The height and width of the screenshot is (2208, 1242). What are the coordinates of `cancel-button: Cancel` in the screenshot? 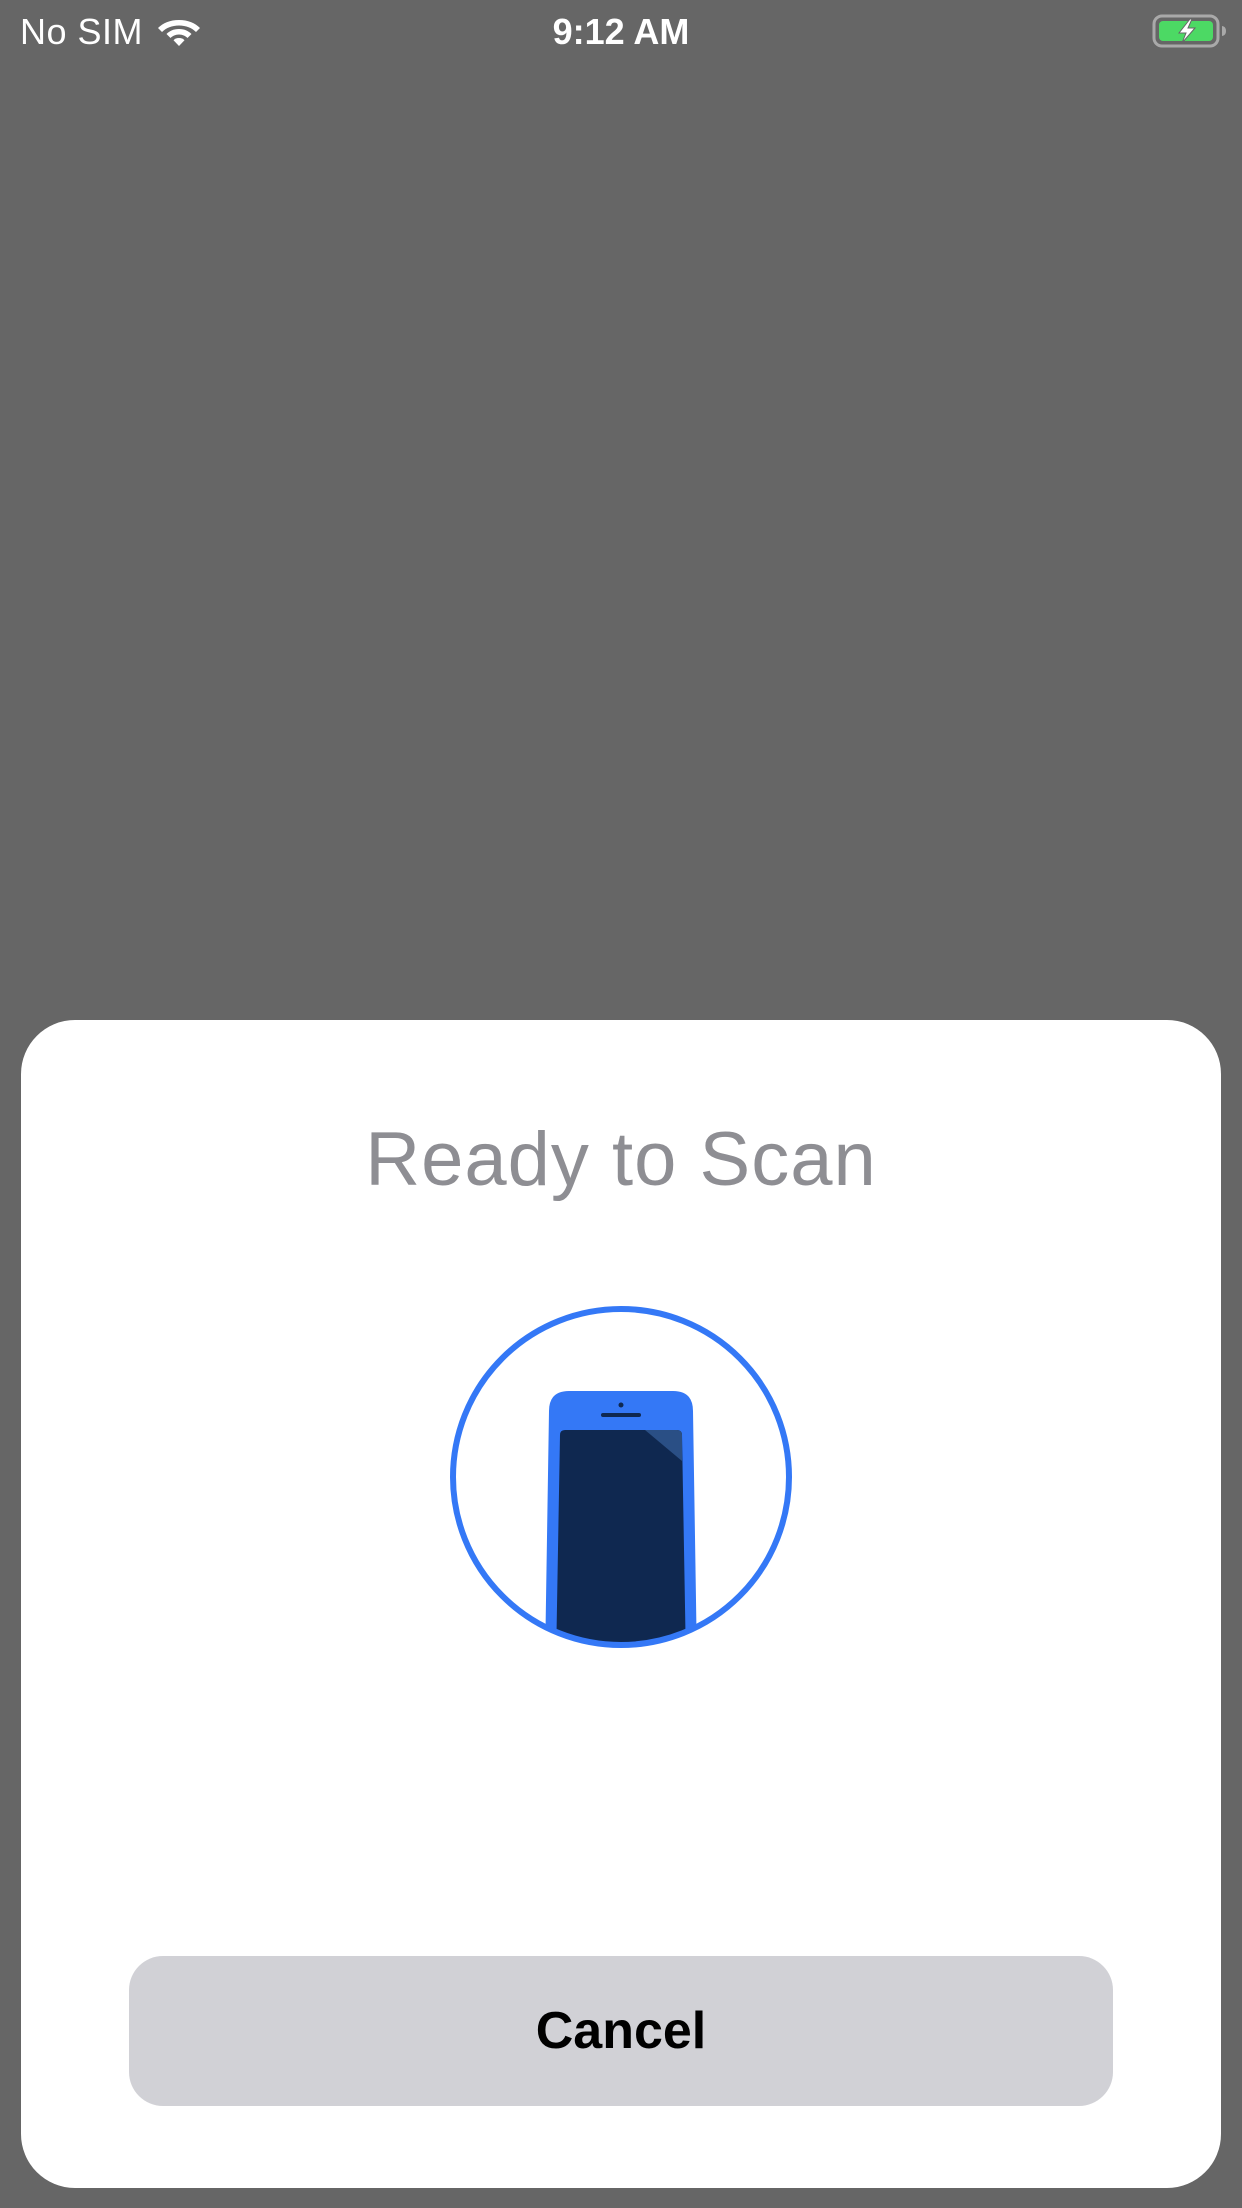 It's located at (621, 2031).